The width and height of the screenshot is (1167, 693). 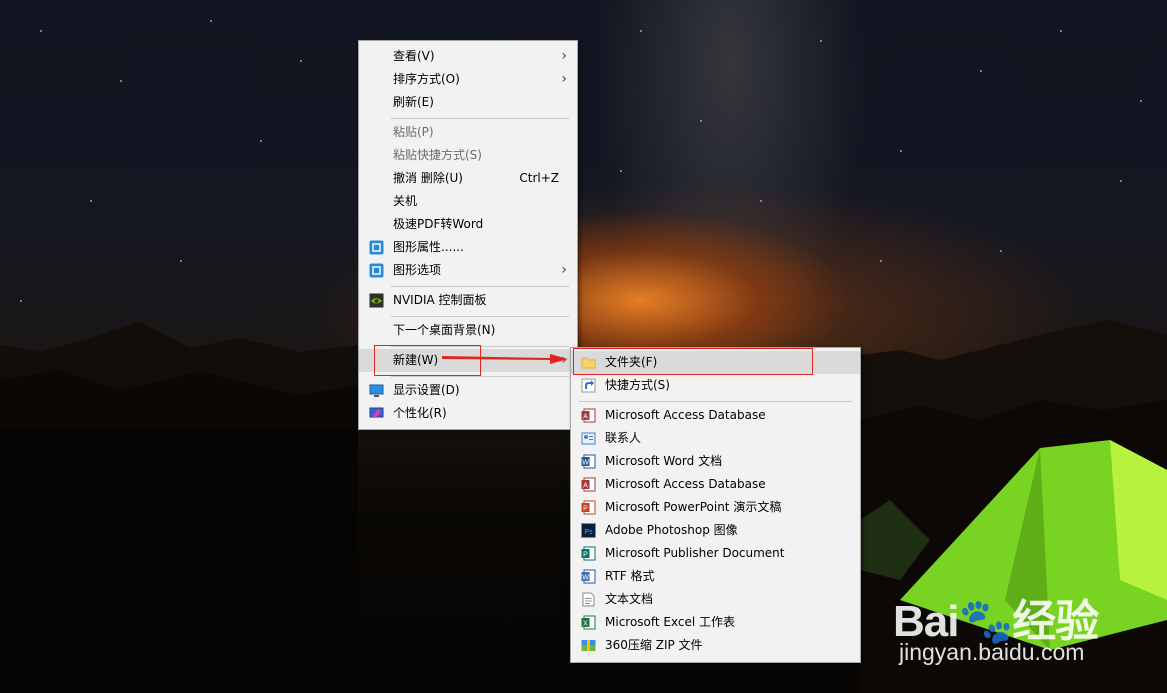 What do you see at coordinates (588, 599) in the screenshot?
I see `text-document-icon` at bounding box center [588, 599].